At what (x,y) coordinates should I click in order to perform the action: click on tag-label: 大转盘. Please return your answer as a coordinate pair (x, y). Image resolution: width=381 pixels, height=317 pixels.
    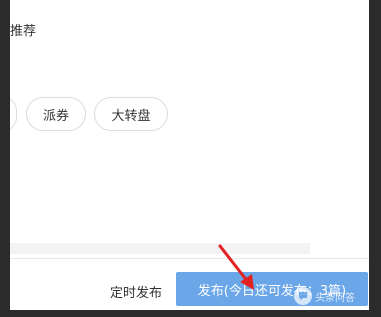
    Looking at the image, I should click on (131, 116).